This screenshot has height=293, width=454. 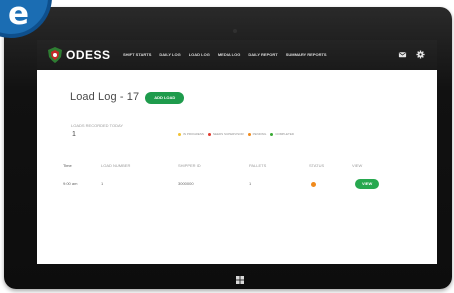 I want to click on nav-icon-group, so click(x=411, y=54).